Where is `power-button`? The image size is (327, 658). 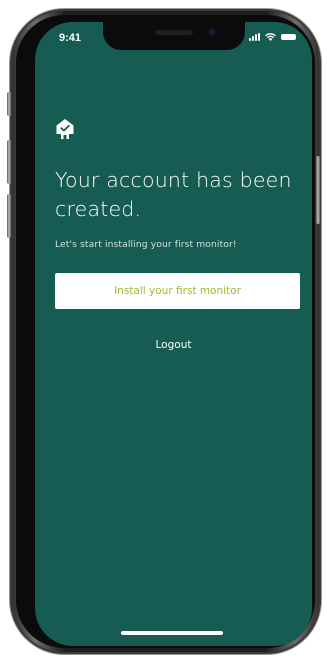 power-button is located at coordinates (318, 190).